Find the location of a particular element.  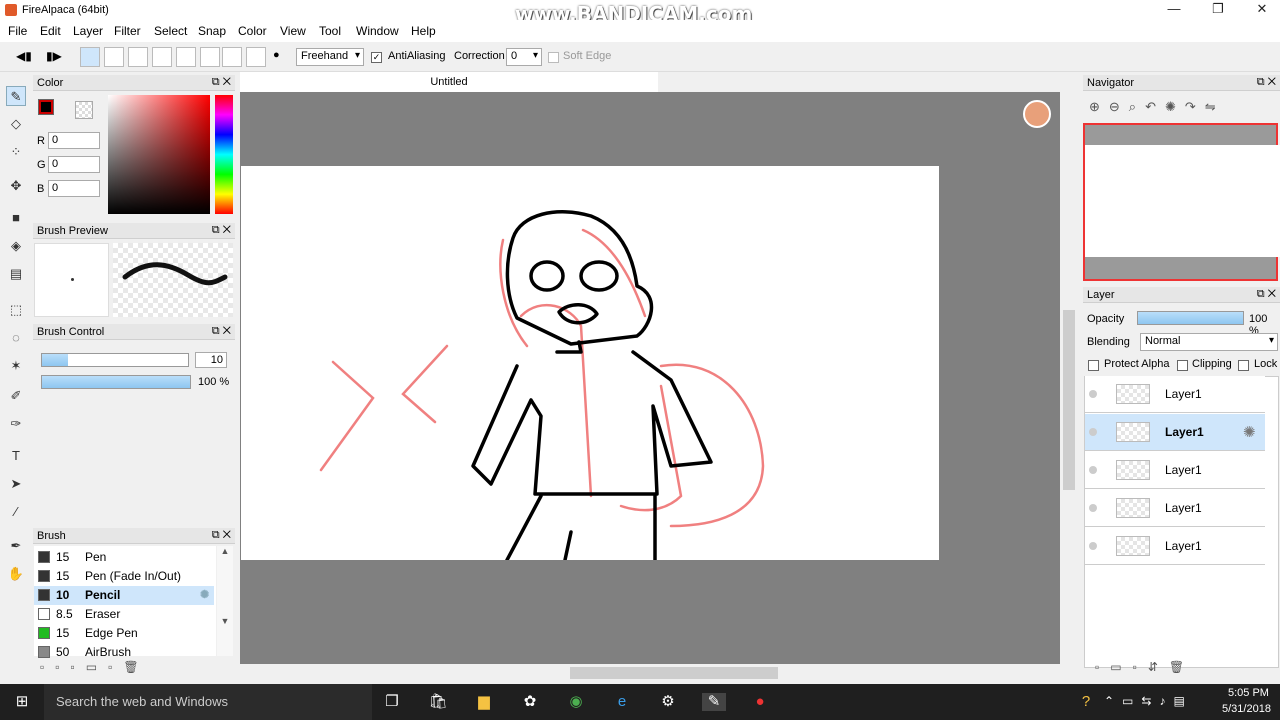

select-tool-icon: ⬚ is located at coordinates (16, 310).